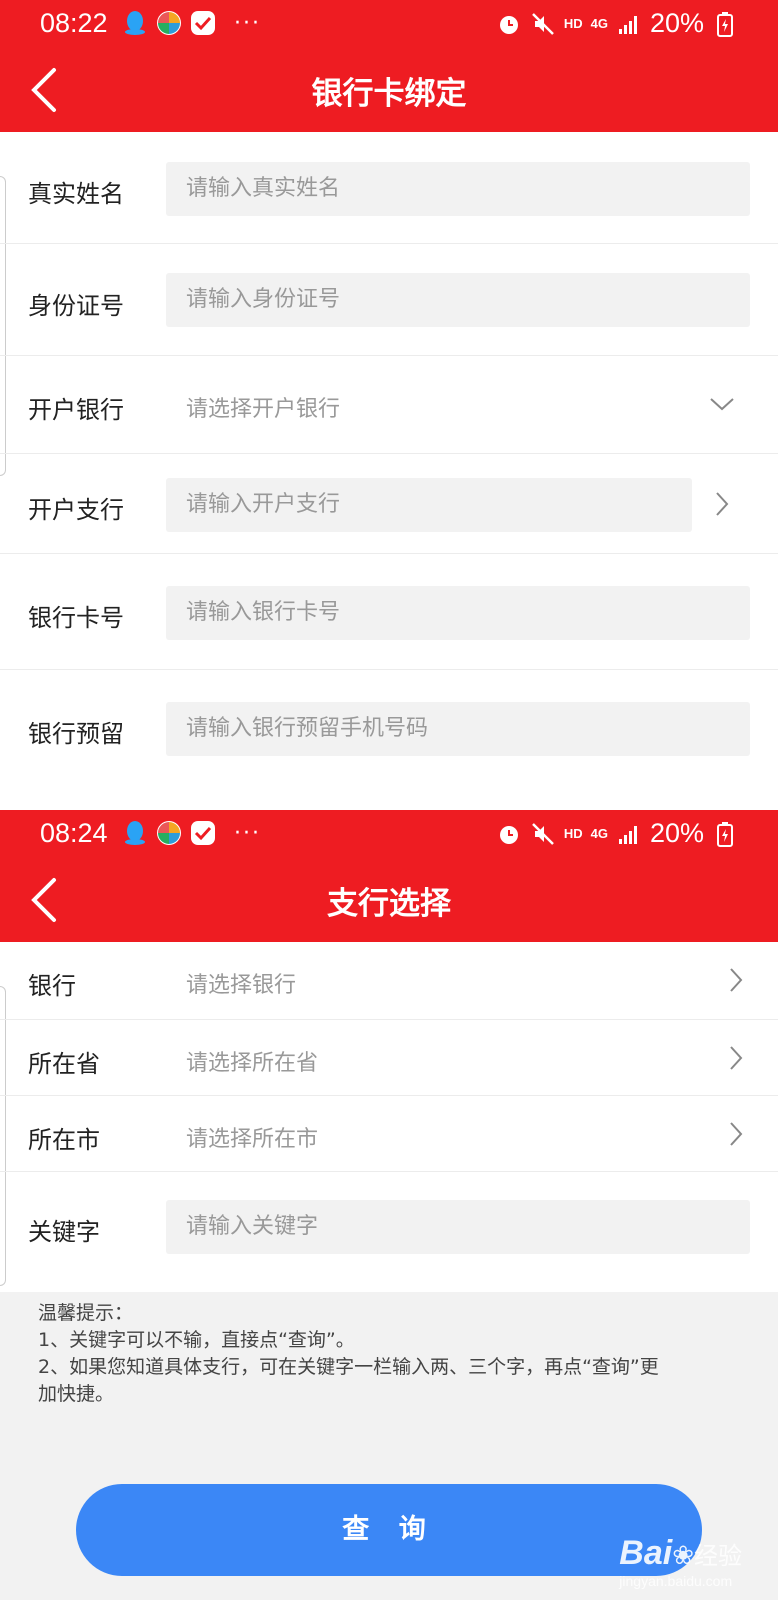 This screenshot has height=1600, width=778. I want to click on real-name-input: 请输入真实姓名, so click(458, 189).